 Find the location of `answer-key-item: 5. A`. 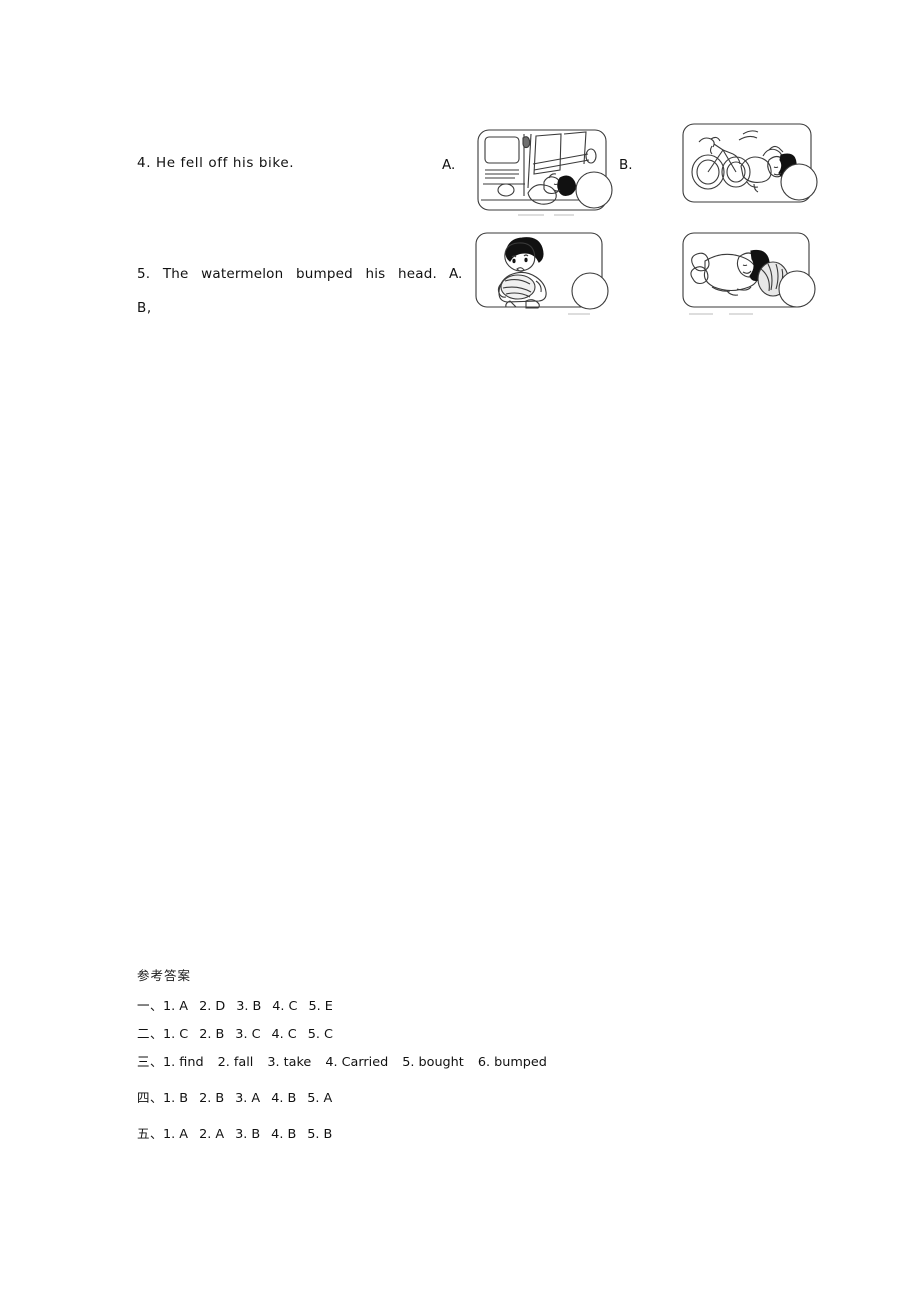

answer-key-item: 5. A is located at coordinates (320, 1098).